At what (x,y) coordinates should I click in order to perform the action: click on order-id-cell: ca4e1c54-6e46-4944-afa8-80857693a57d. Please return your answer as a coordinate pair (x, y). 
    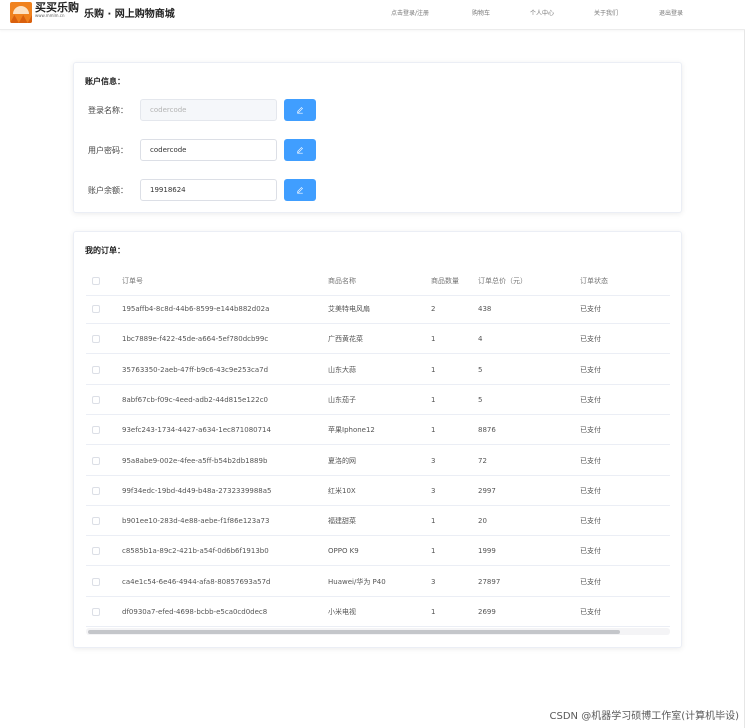
    Looking at the image, I should click on (196, 581).